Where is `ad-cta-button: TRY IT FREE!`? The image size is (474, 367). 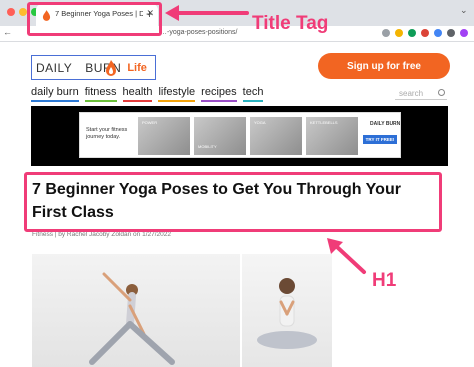 ad-cta-button: TRY IT FREE! is located at coordinates (380, 139).